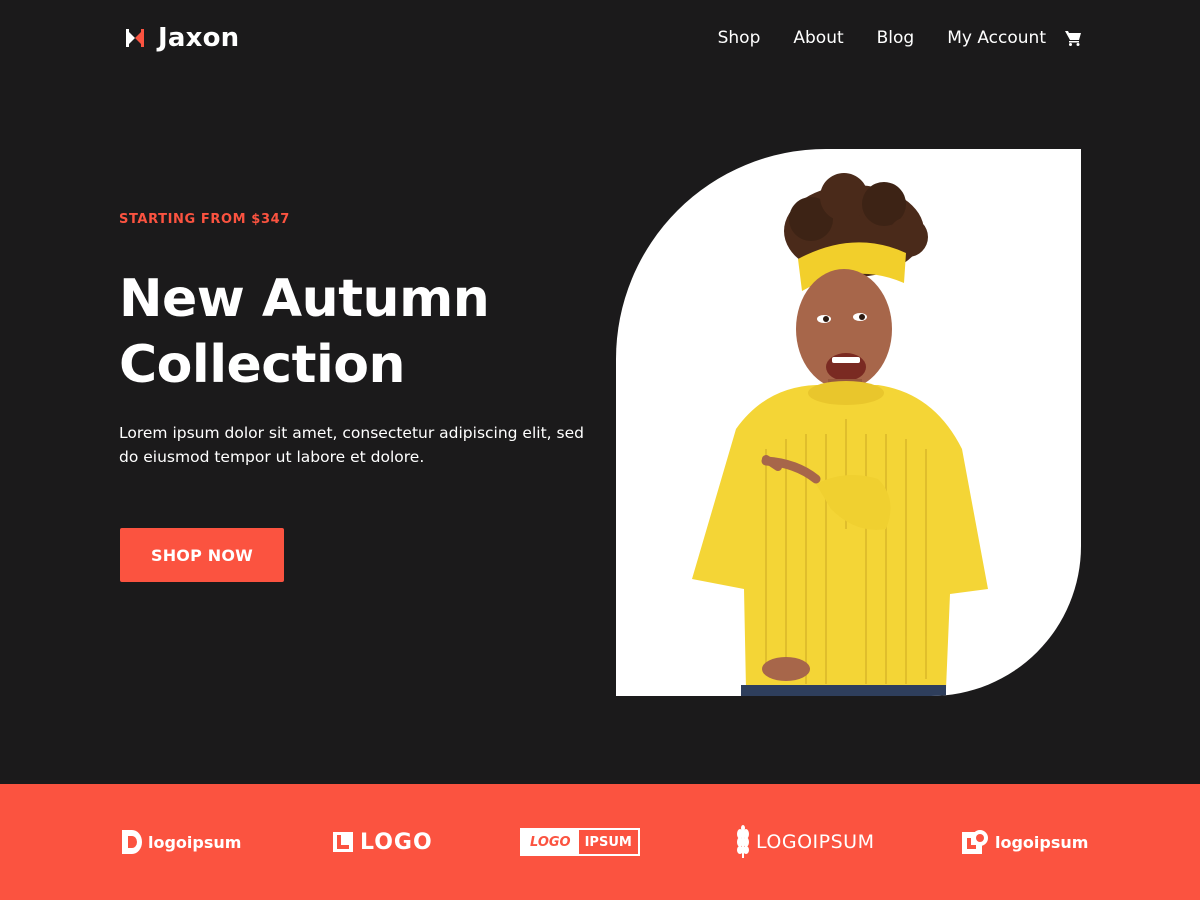 The height and width of the screenshot is (900, 1200). Describe the element at coordinates (608, 842) in the screenshot. I see `partner-logo-3-right: IPSUM` at that location.